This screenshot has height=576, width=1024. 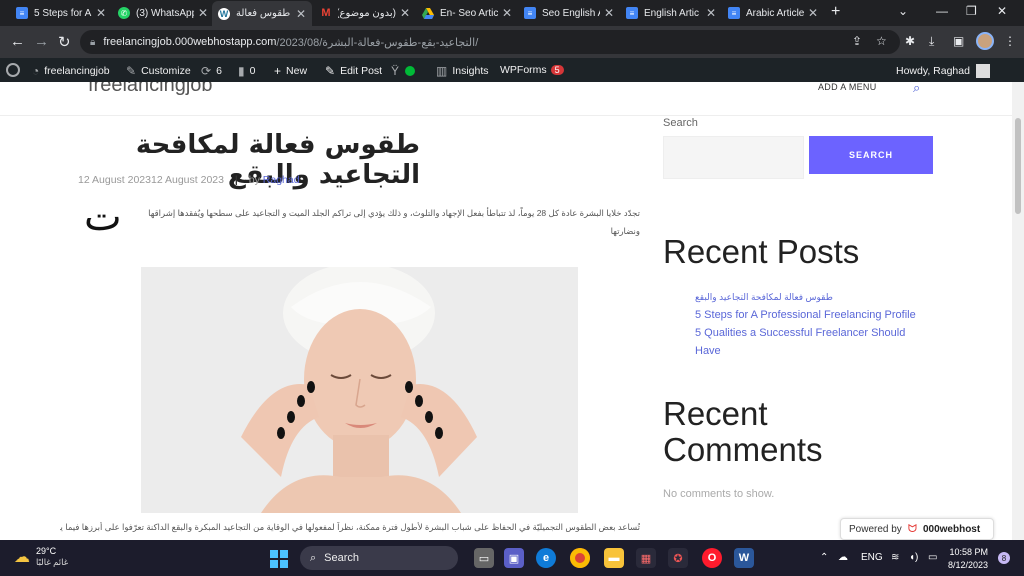 What do you see at coordinates (678, 558) in the screenshot?
I see `game-icon: ✪` at bounding box center [678, 558].